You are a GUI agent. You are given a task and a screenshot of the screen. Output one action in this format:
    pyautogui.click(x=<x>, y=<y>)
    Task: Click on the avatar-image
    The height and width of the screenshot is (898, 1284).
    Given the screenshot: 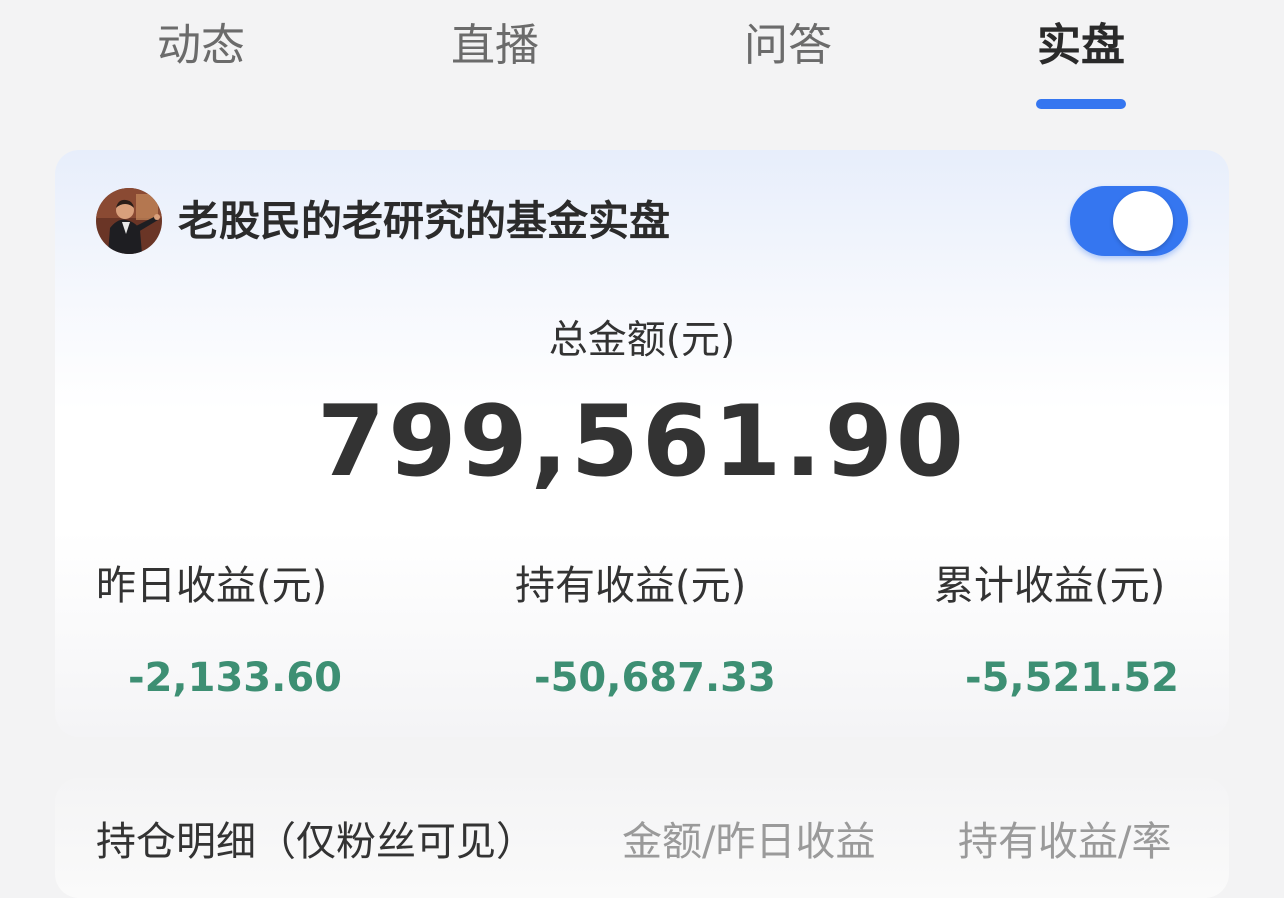 What is the action you would take?
    pyautogui.click(x=129, y=221)
    